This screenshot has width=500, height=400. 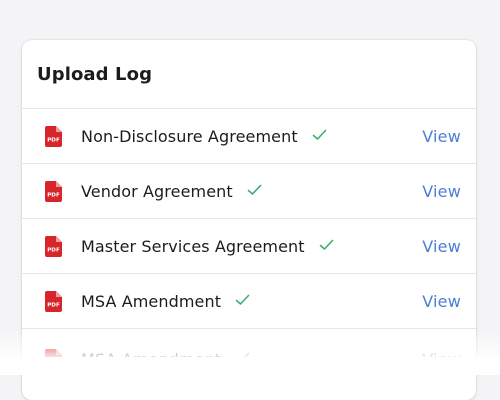 What do you see at coordinates (171, 191) in the screenshot?
I see `file-name: Vendor Agreement` at bounding box center [171, 191].